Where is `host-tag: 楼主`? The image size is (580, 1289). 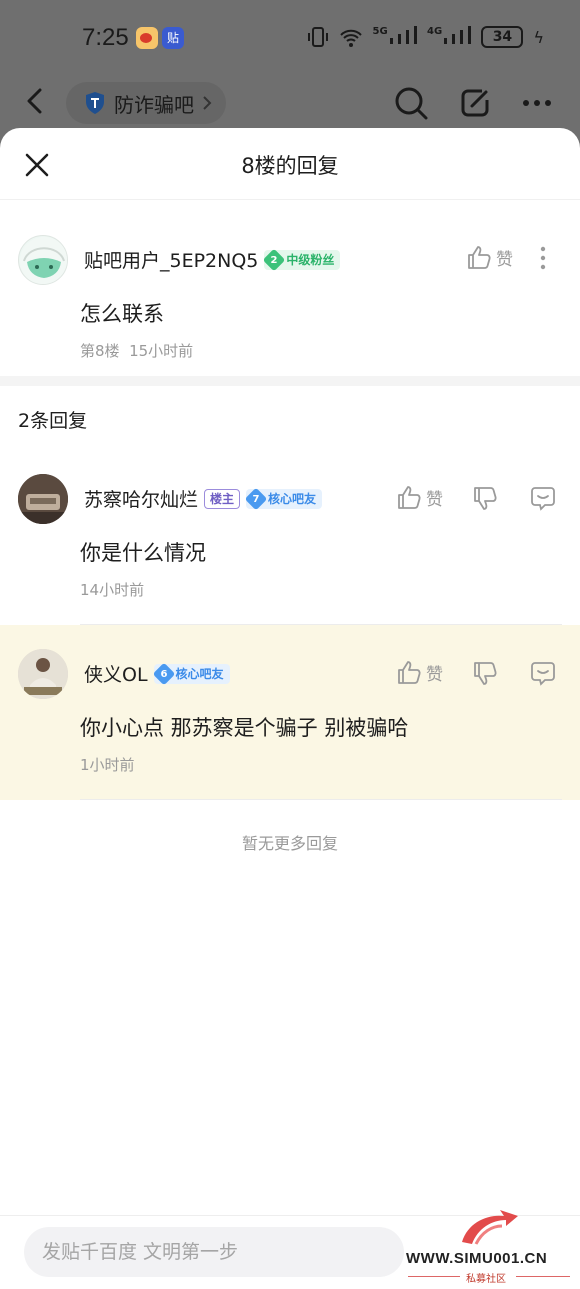
host-tag: 楼主 is located at coordinates (222, 498).